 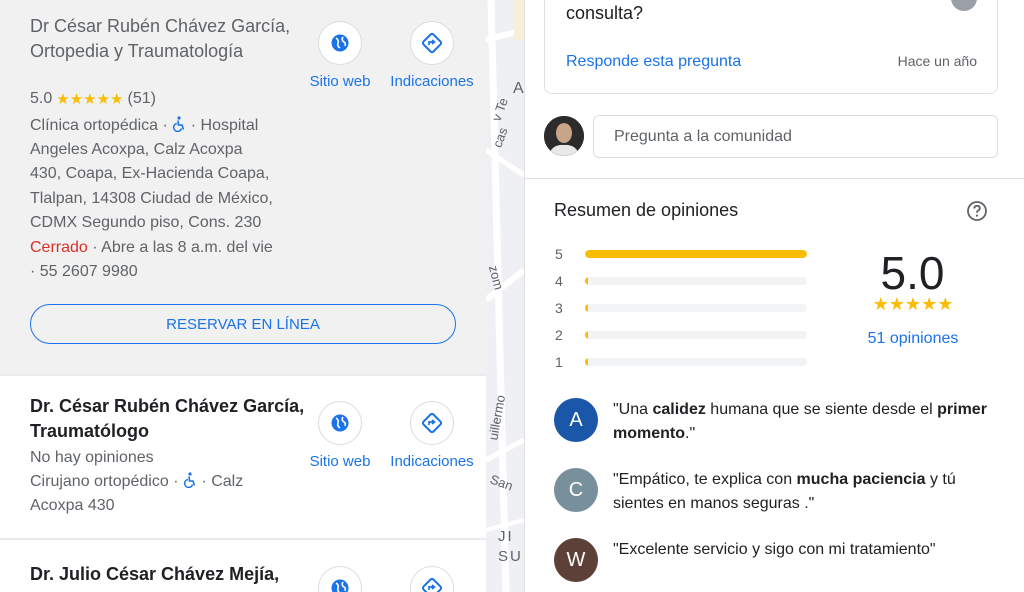 I want to click on opening-hours: · Abre a las 8 a.m. del vie, so click(x=182, y=247).